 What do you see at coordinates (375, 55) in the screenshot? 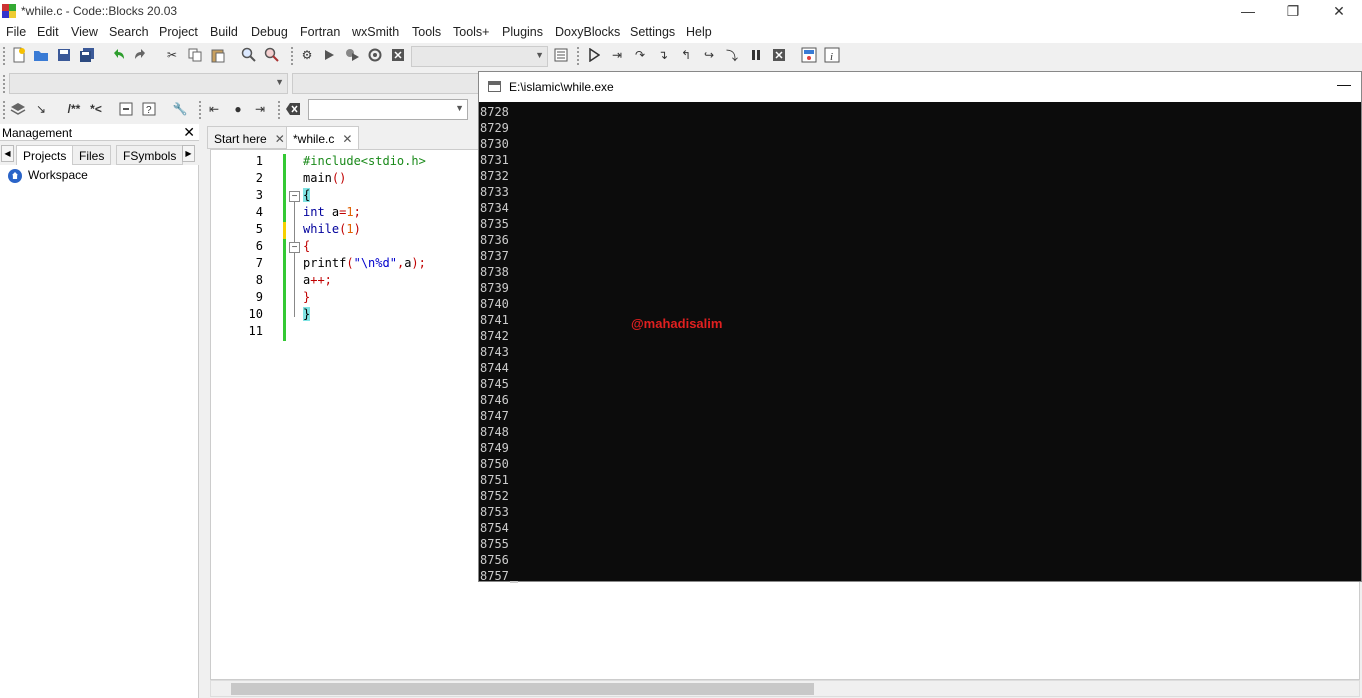
I see `rebuild-icon` at bounding box center [375, 55].